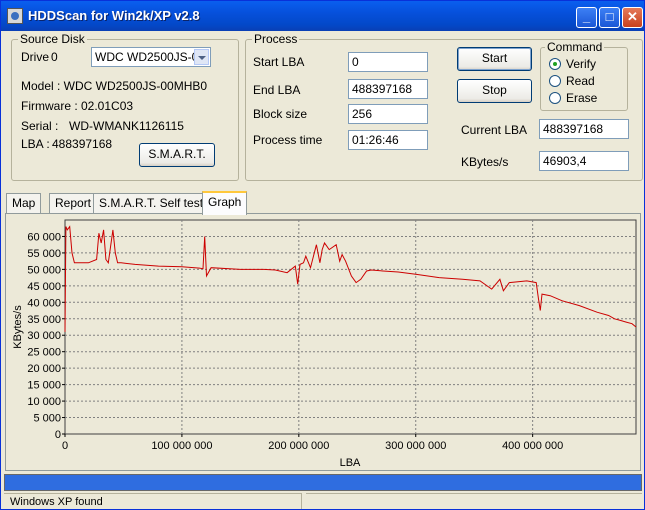 This screenshot has height=510, width=645. I want to click on x-tick-label: 0, so click(65, 446).